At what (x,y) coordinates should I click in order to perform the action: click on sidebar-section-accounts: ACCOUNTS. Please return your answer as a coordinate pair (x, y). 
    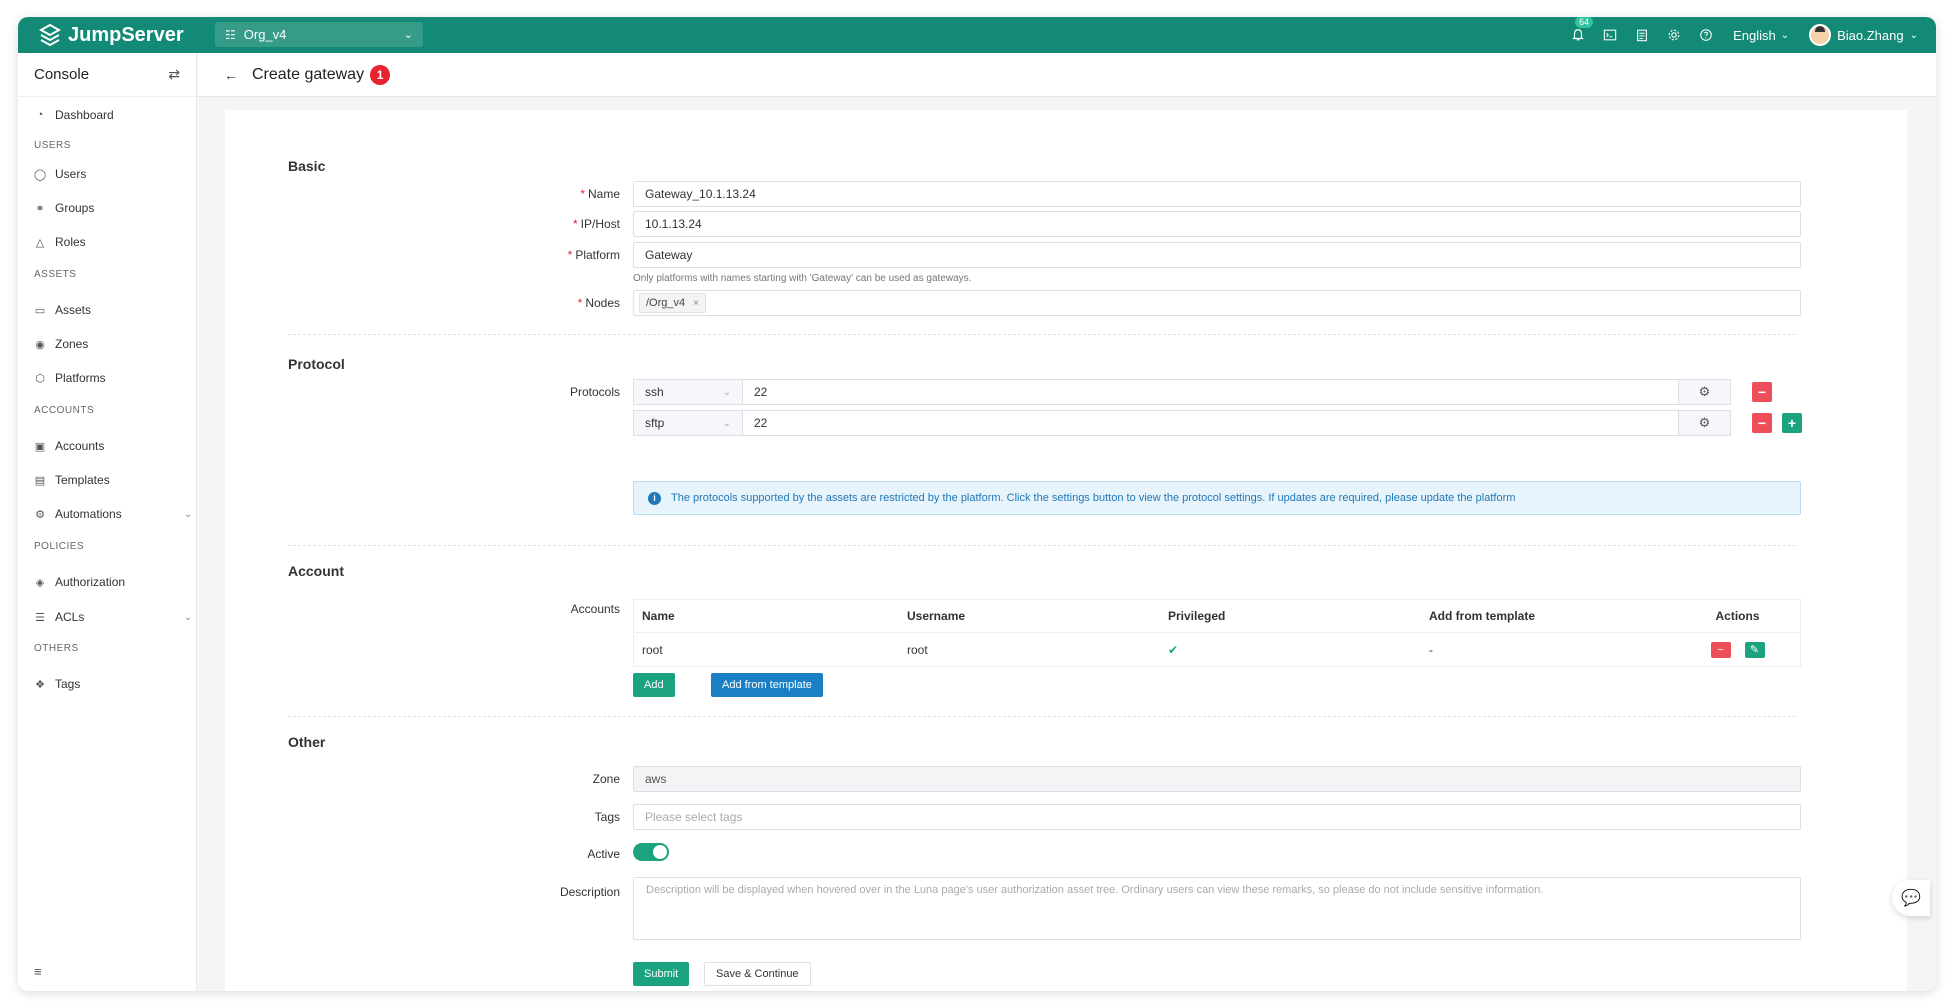
    Looking at the image, I should click on (64, 410).